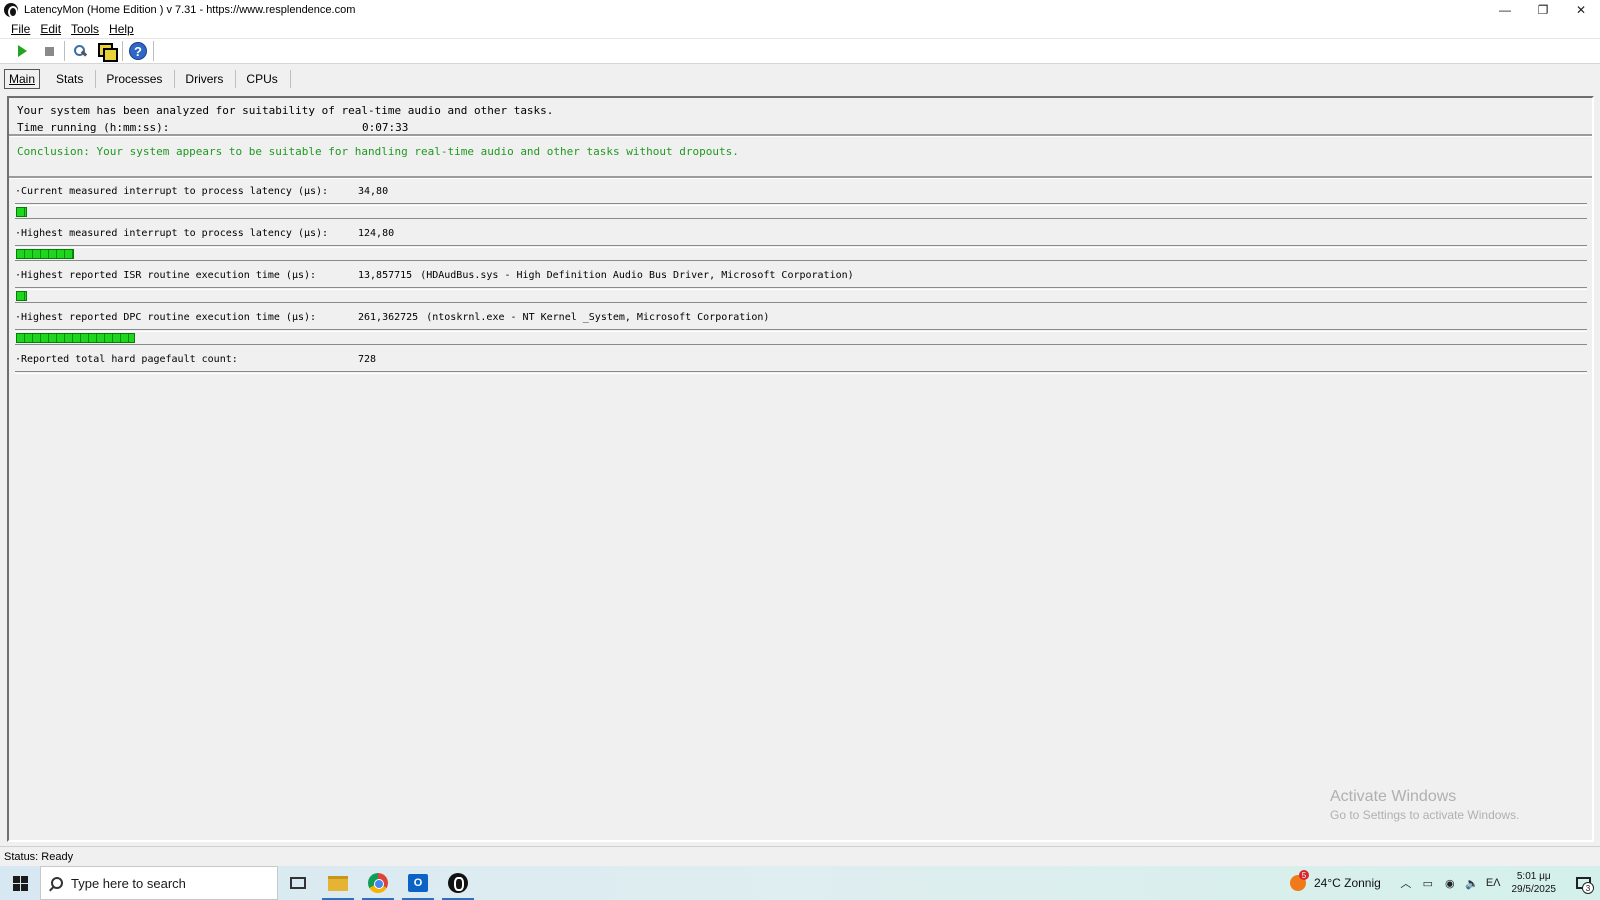 The height and width of the screenshot is (900, 1600). I want to click on taskbar-outlook: O, so click(418, 883).